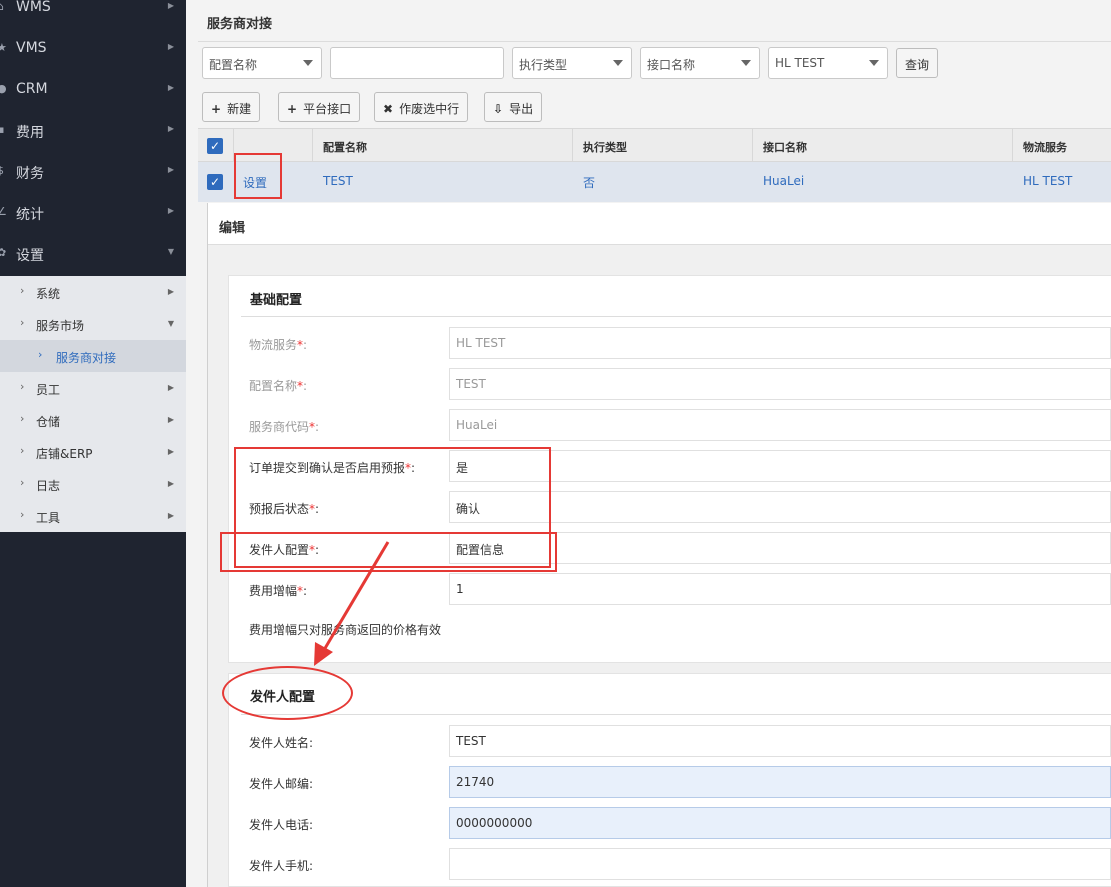 This screenshot has height=887, width=1111. Describe the element at coordinates (352, 603) in the screenshot. I see `annotation-arrow` at that location.